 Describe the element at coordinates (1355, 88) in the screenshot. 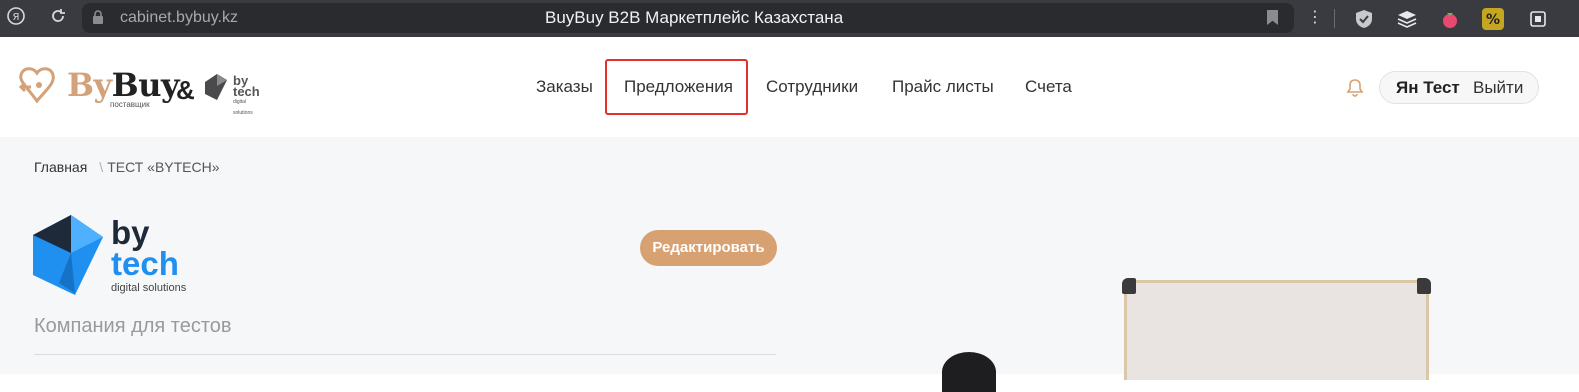

I see `bell-icon` at that location.